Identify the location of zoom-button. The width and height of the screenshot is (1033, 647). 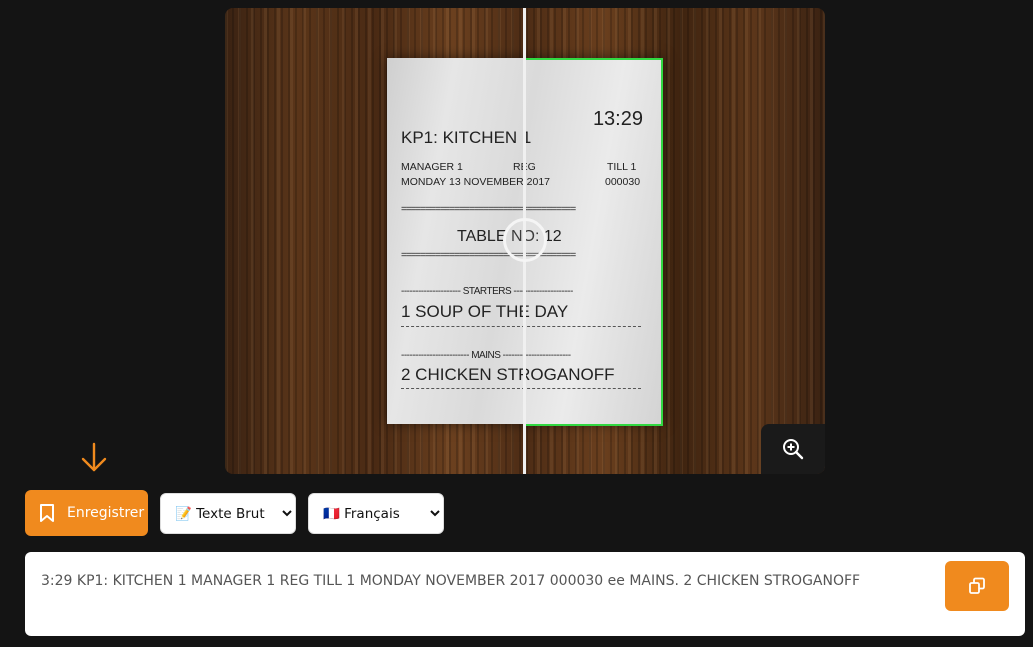
(793, 449).